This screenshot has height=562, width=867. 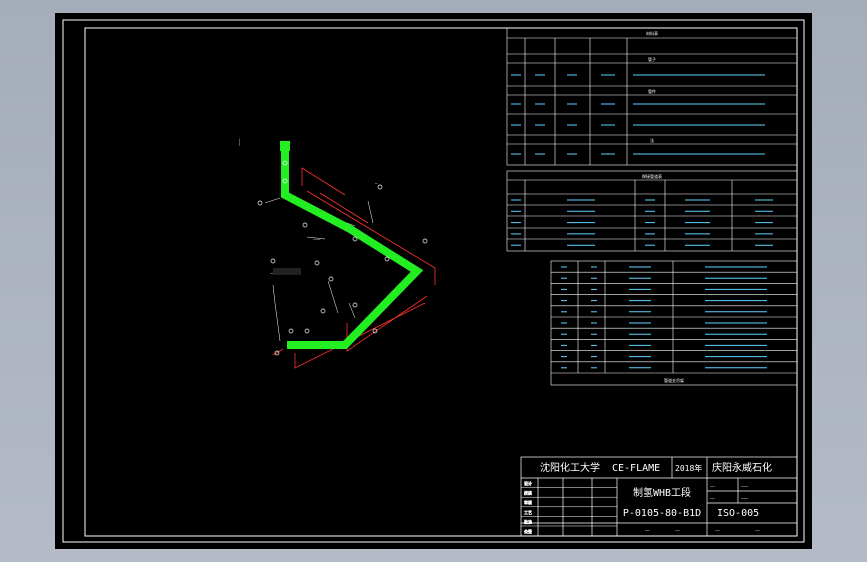 What do you see at coordinates (287, 271) in the screenshot?
I see `annotation-box` at bounding box center [287, 271].